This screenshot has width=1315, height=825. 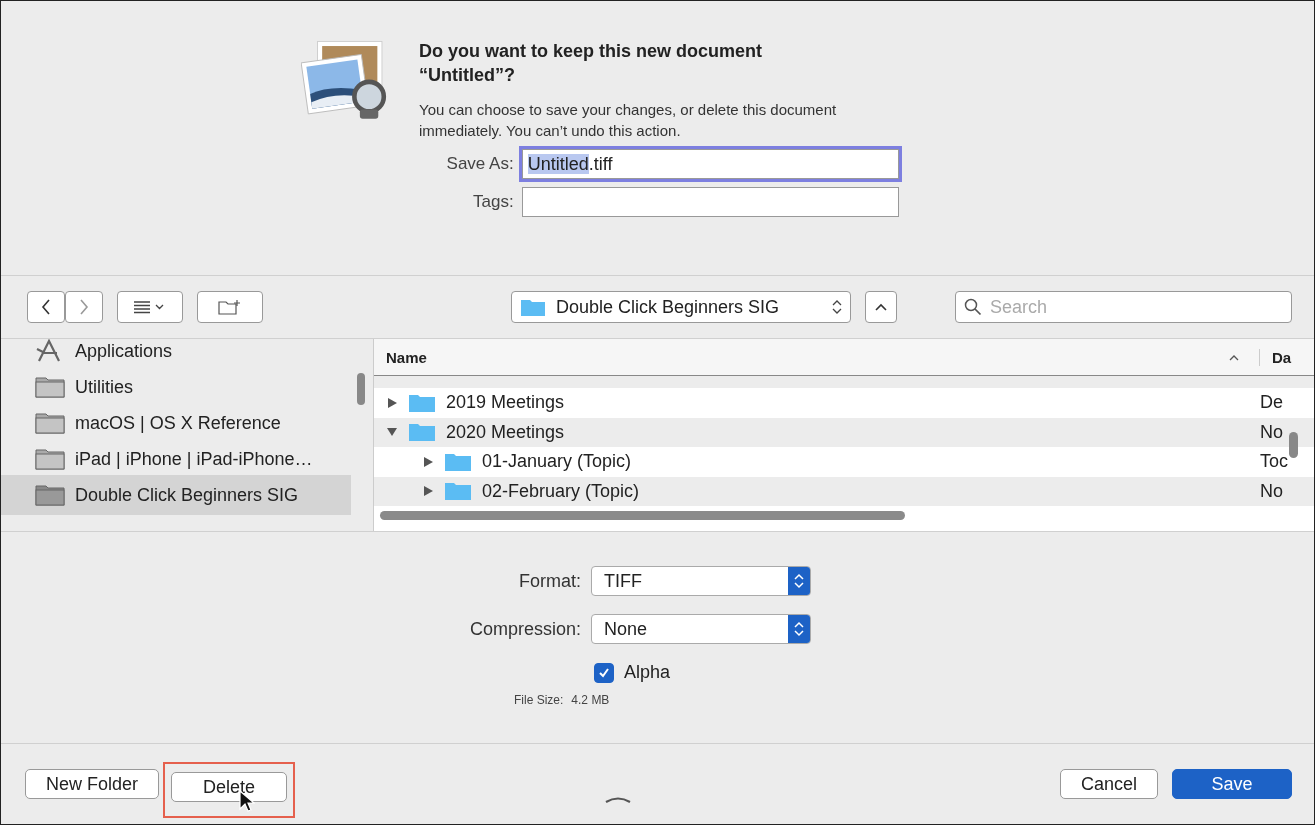 What do you see at coordinates (807, 357) in the screenshot?
I see `column-header: Name` at bounding box center [807, 357].